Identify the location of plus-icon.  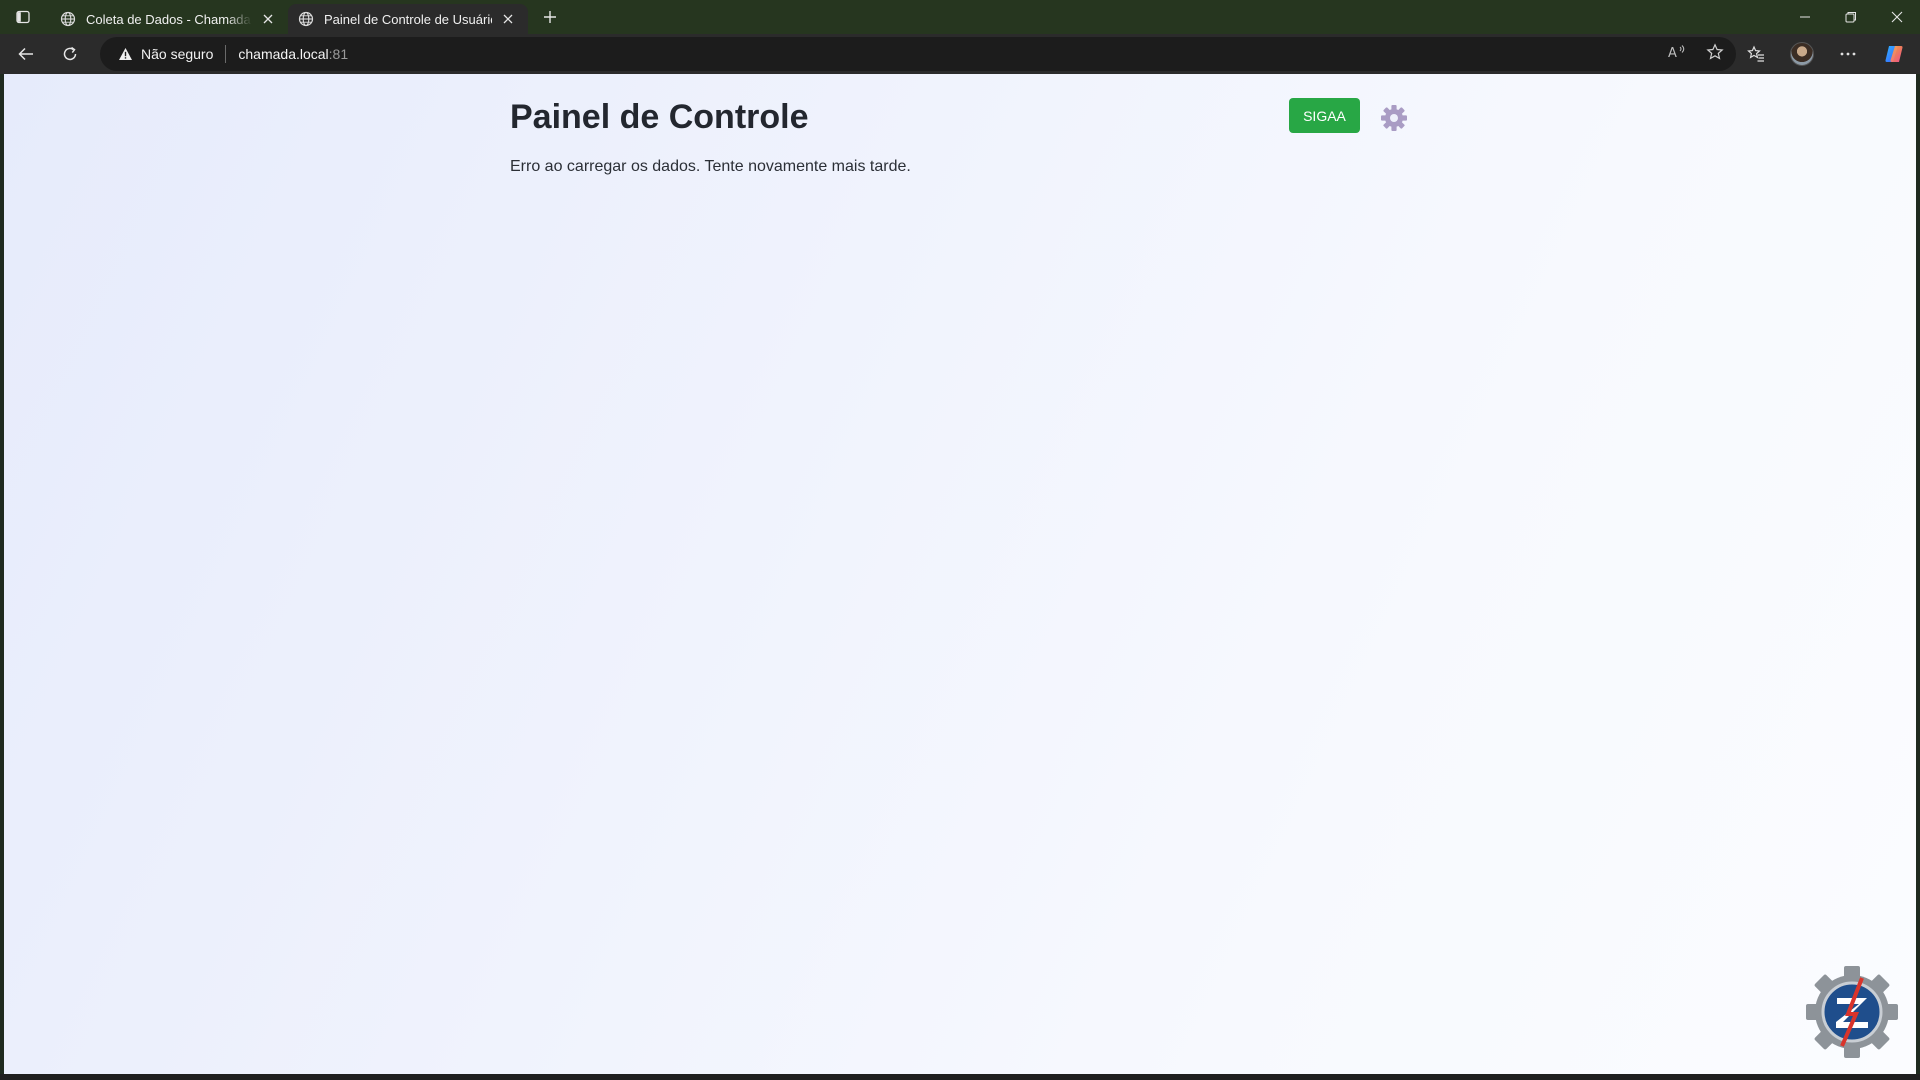
(550, 17).